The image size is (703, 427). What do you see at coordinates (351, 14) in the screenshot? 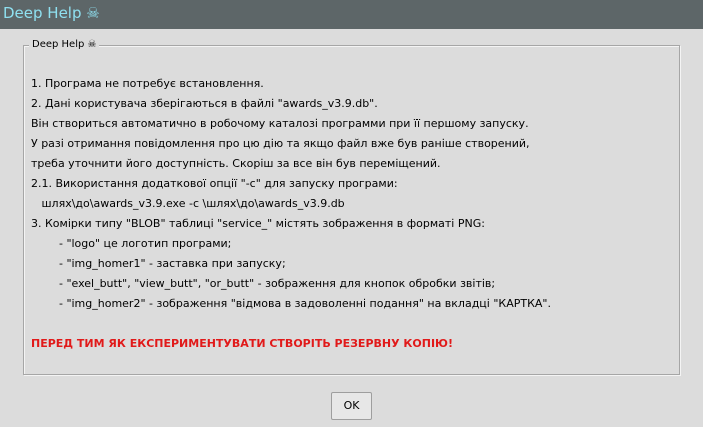
I see `title-bar: Deep Help ☠` at bounding box center [351, 14].